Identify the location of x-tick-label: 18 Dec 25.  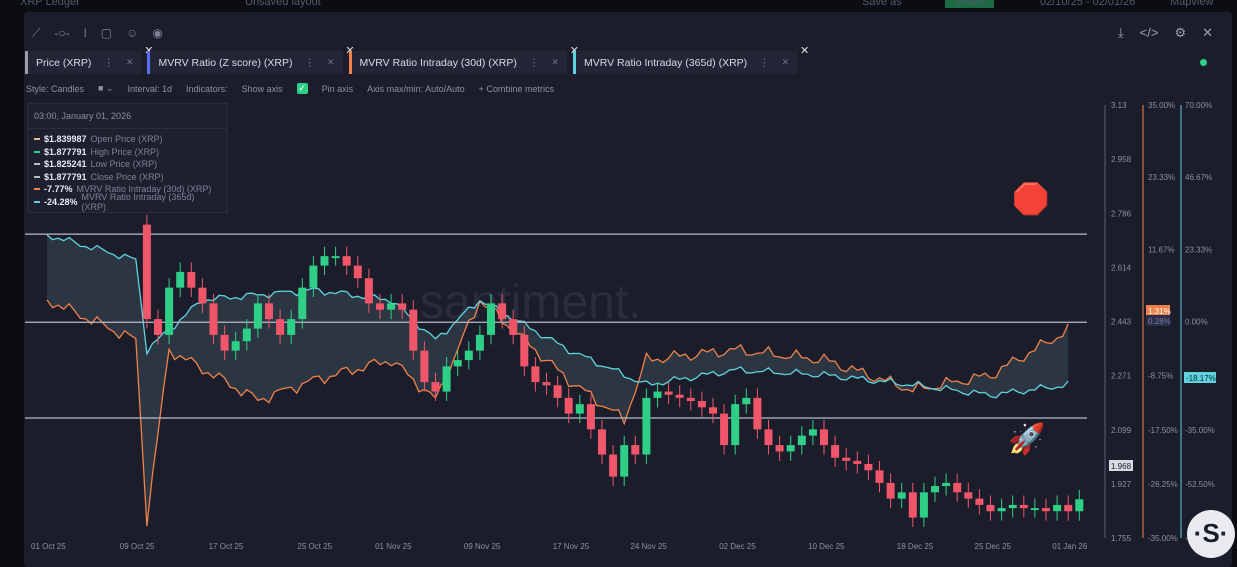
(915, 546).